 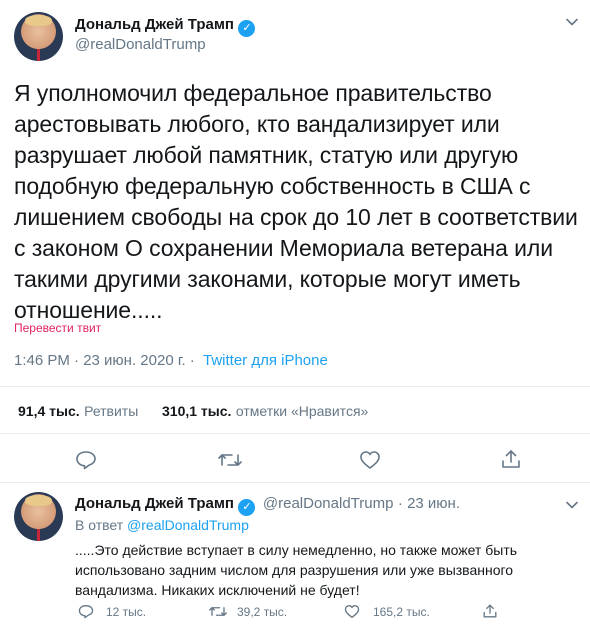 I want to click on like-count: 165,2 тыс., so click(x=401, y=611).